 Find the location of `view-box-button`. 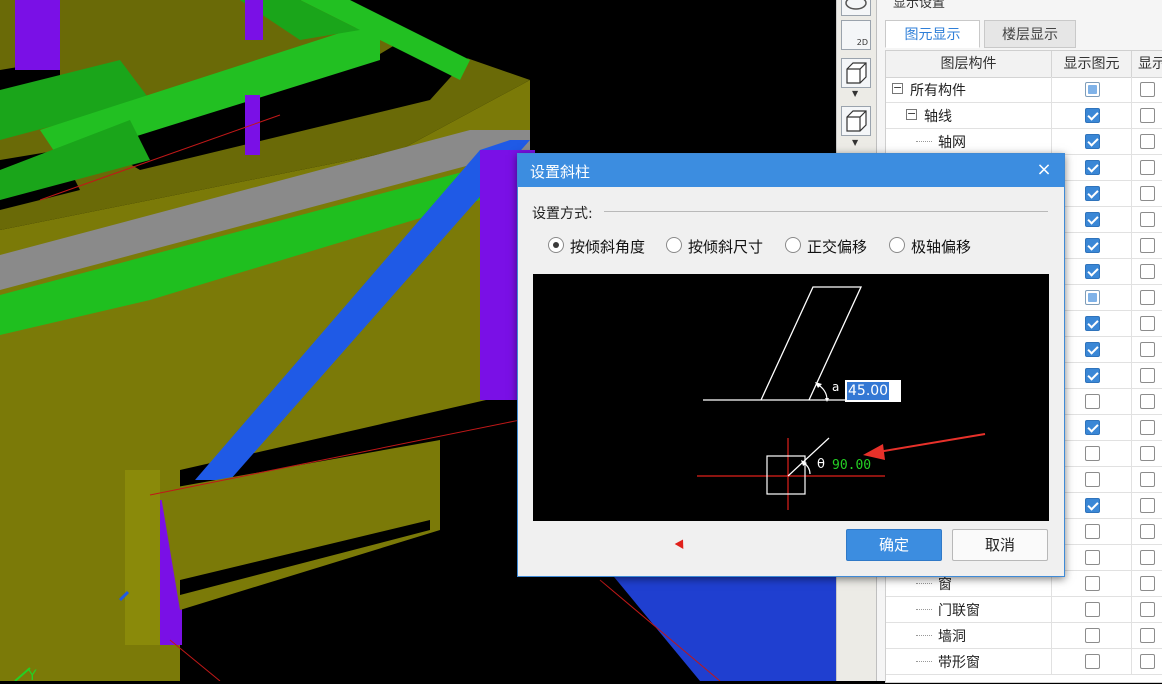

view-box-button is located at coordinates (856, 121).